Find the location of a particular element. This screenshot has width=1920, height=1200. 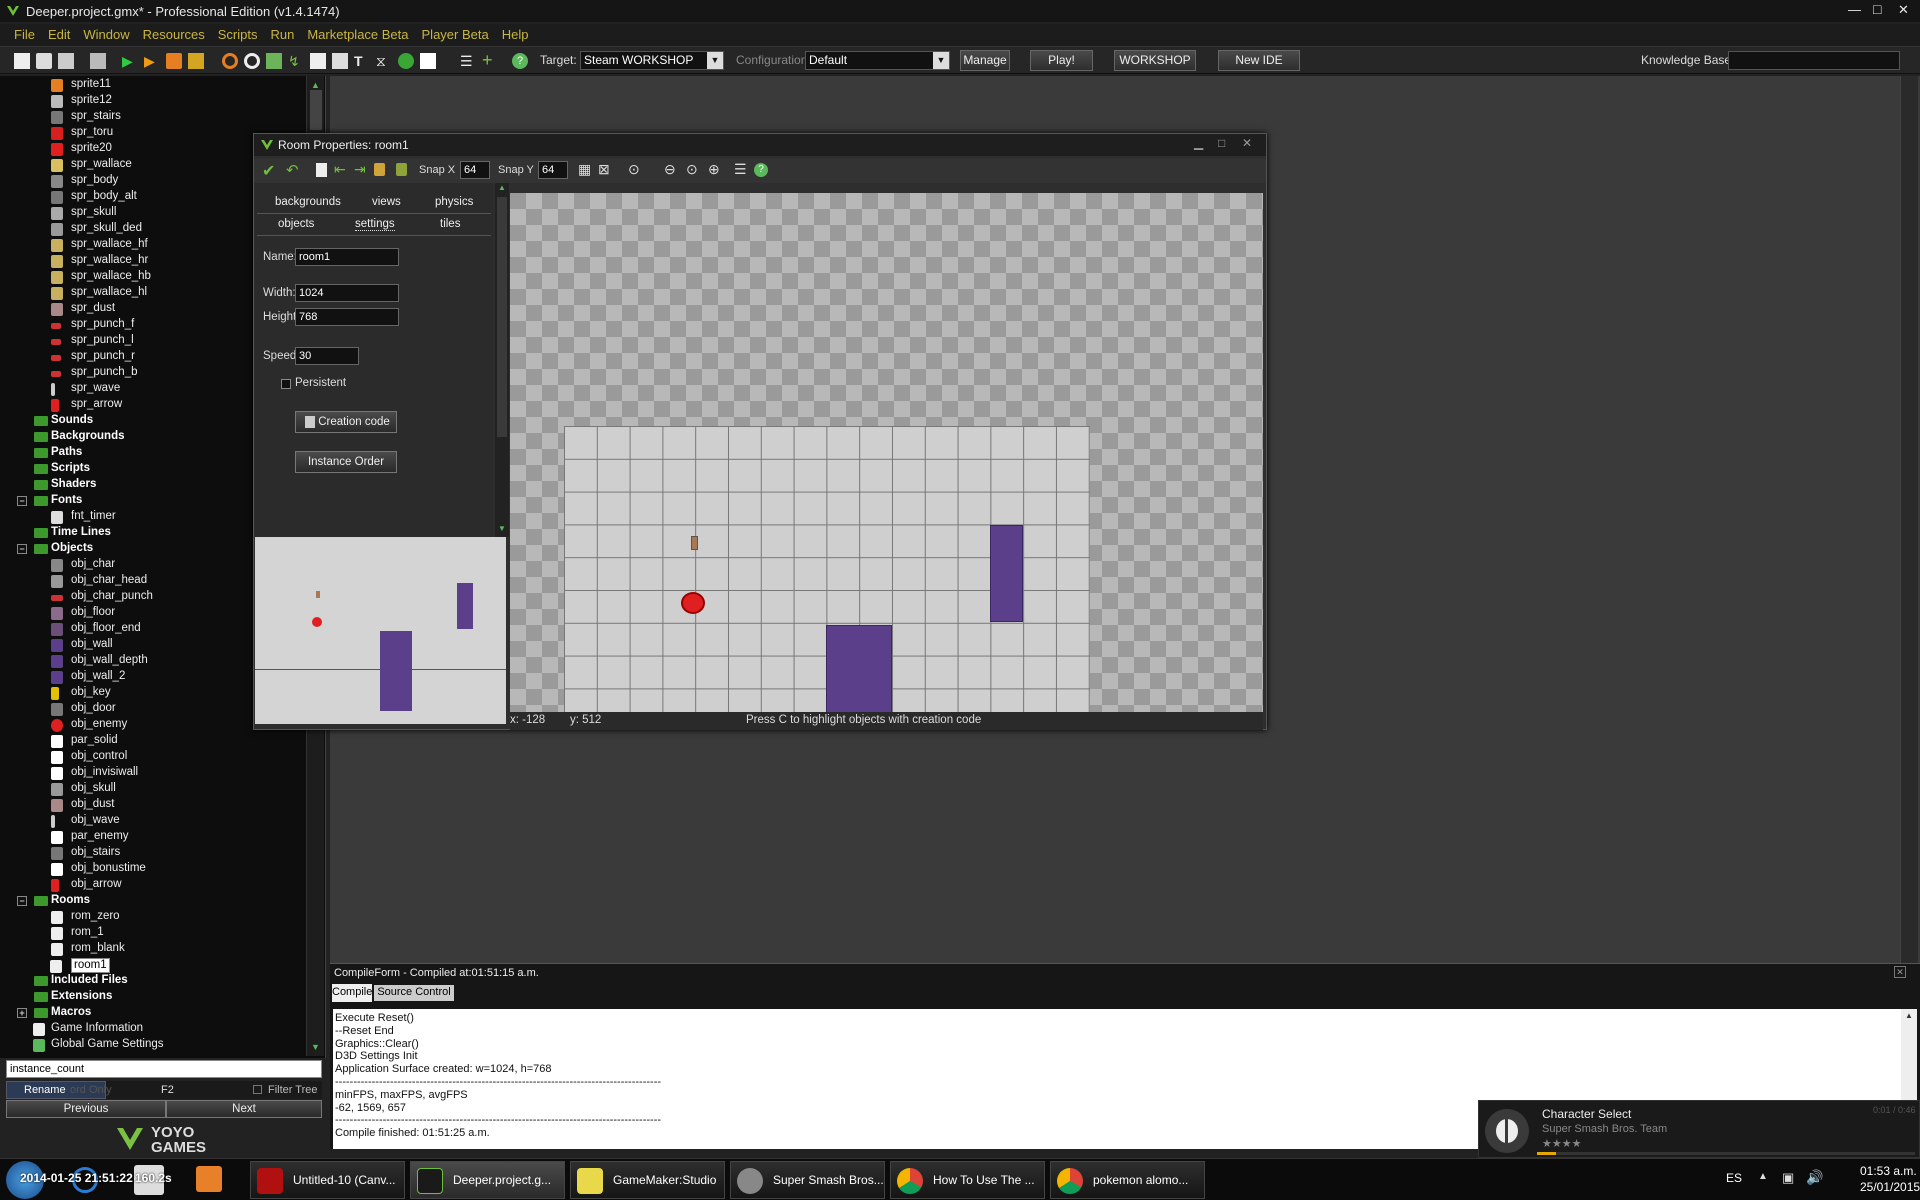

room-minimap is located at coordinates (380, 630).